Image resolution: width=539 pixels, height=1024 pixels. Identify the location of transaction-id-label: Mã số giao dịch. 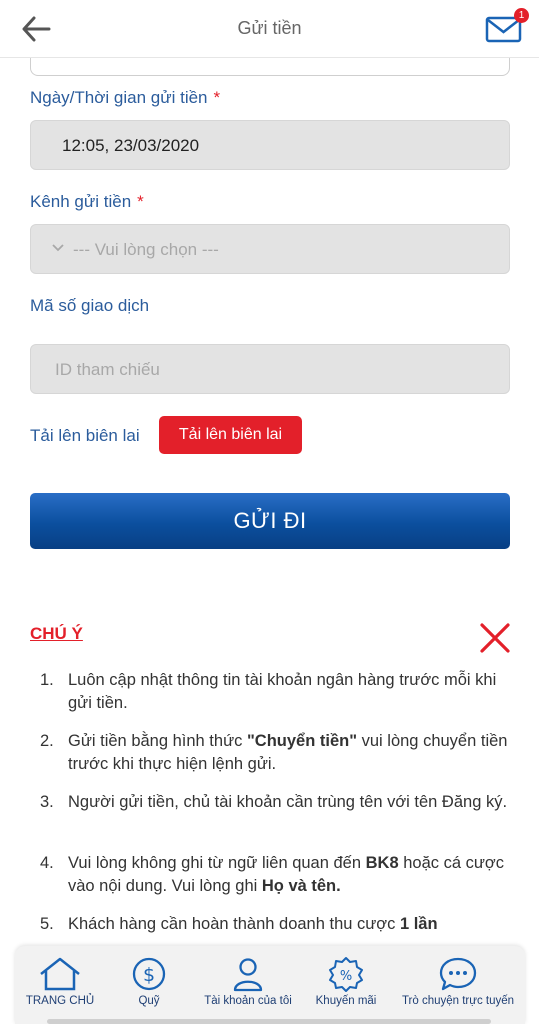
(90, 305).